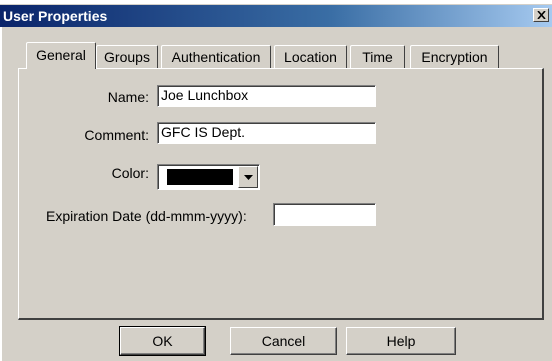 Image resolution: width=552 pixels, height=361 pixels. What do you see at coordinates (401, 341) in the screenshot?
I see `help-button: Help` at bounding box center [401, 341].